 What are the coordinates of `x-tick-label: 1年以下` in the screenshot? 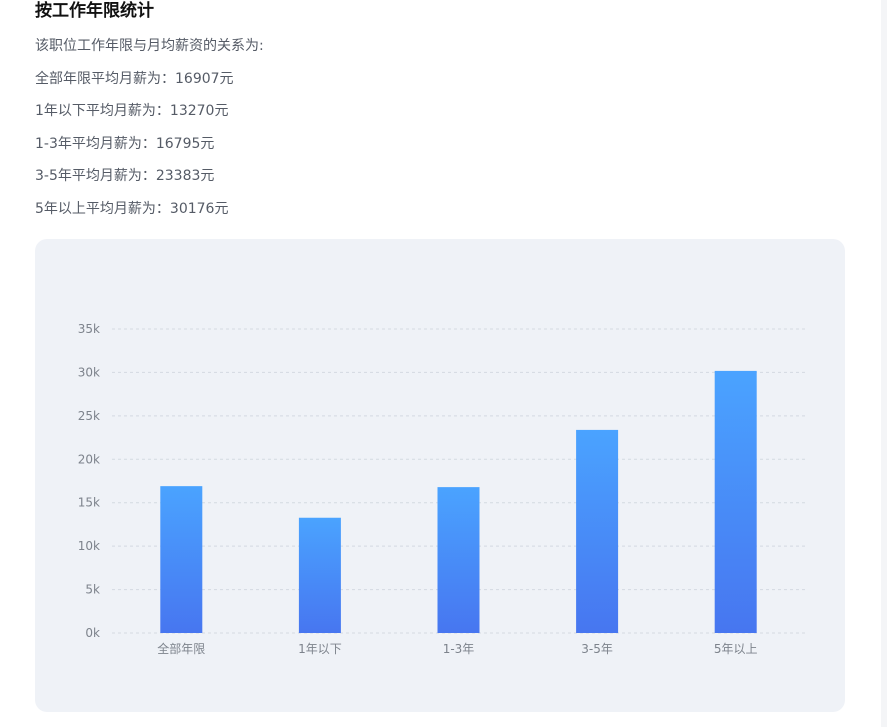 It's located at (320, 649).